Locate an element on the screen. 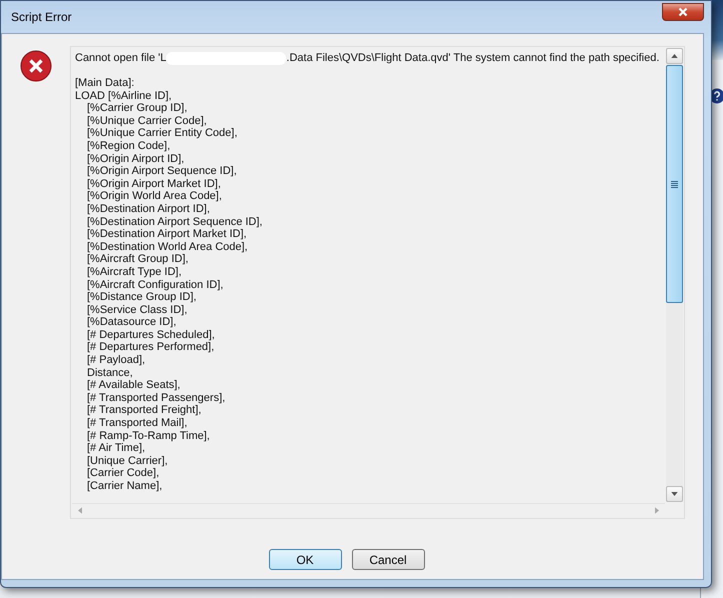 This screenshot has height=598, width=723. close-button is located at coordinates (683, 12).